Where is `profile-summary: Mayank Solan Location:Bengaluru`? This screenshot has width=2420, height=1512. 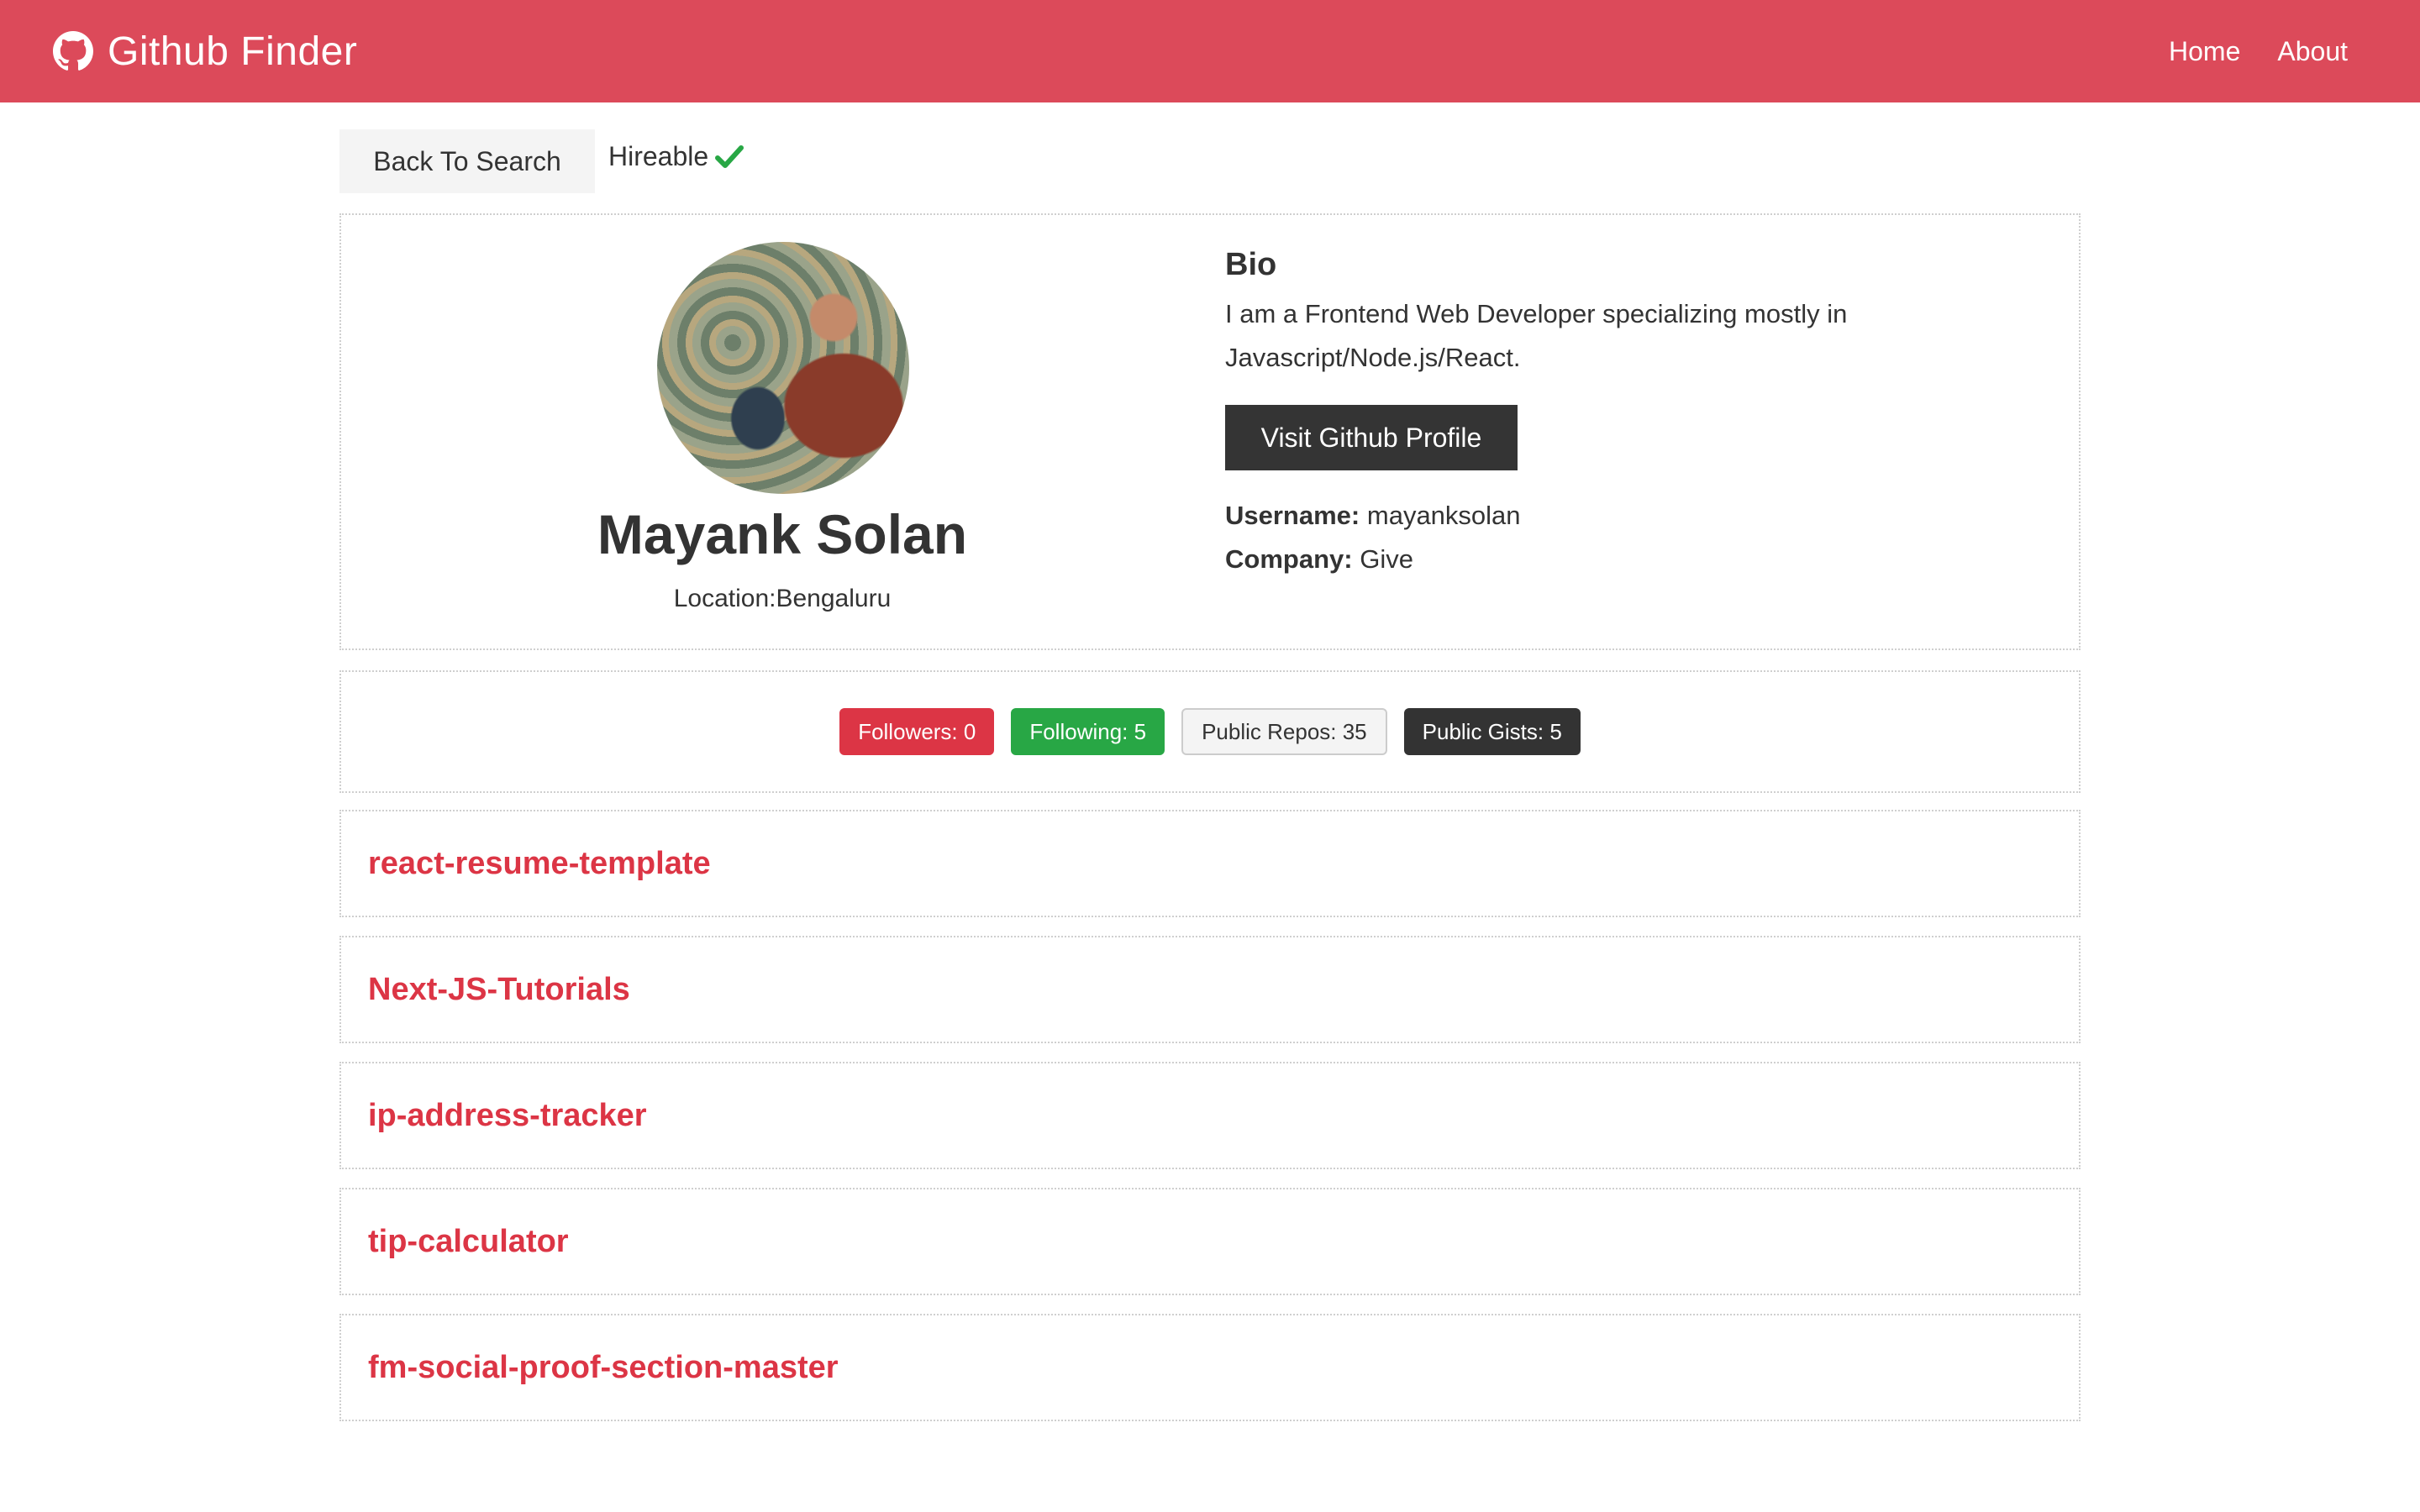 profile-summary: Mayank Solan Location:Bengaluru is located at coordinates (782, 431).